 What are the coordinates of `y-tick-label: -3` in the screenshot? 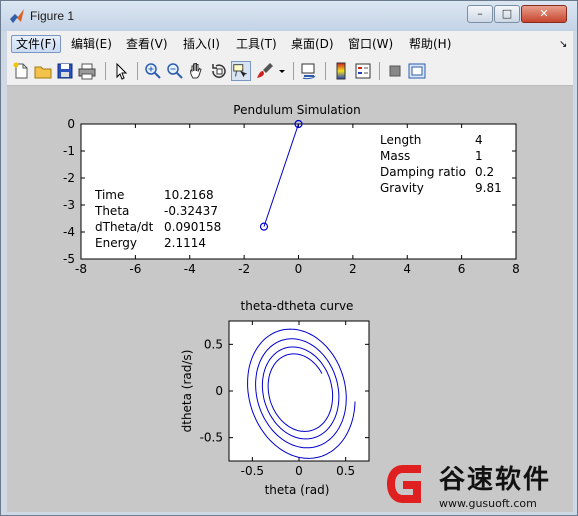 It's located at (69, 205).